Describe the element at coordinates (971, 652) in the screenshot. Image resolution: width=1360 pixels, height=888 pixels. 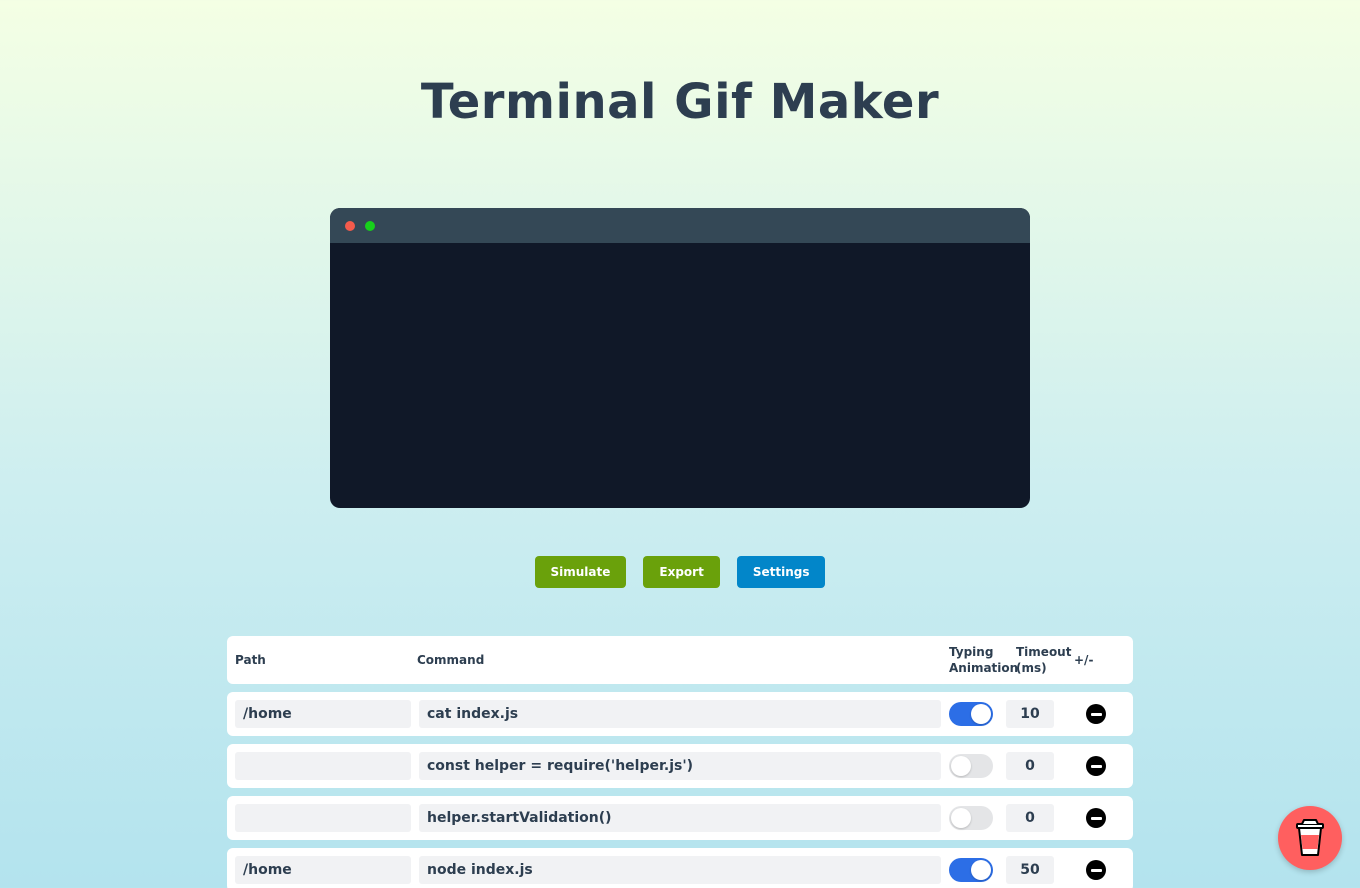
I see `header-typing-line1: Typing` at that location.